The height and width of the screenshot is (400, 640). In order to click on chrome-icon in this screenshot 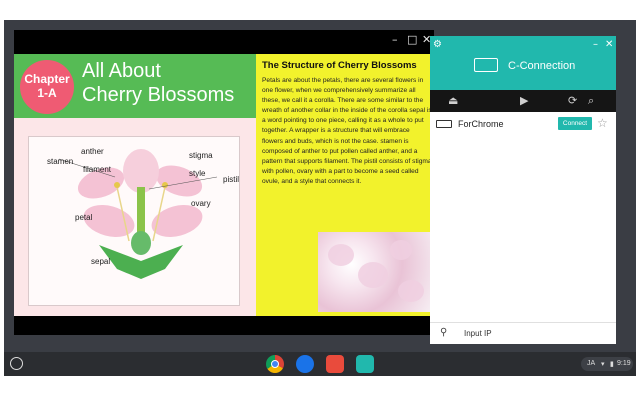, I will do `click(275, 364)`.